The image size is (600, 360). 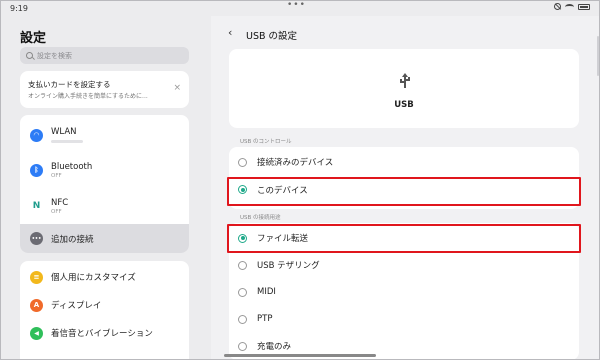 What do you see at coordinates (93, 278) in the screenshot?
I see `sidebar-item-label: 個人用にカスタマイズ` at bounding box center [93, 278].